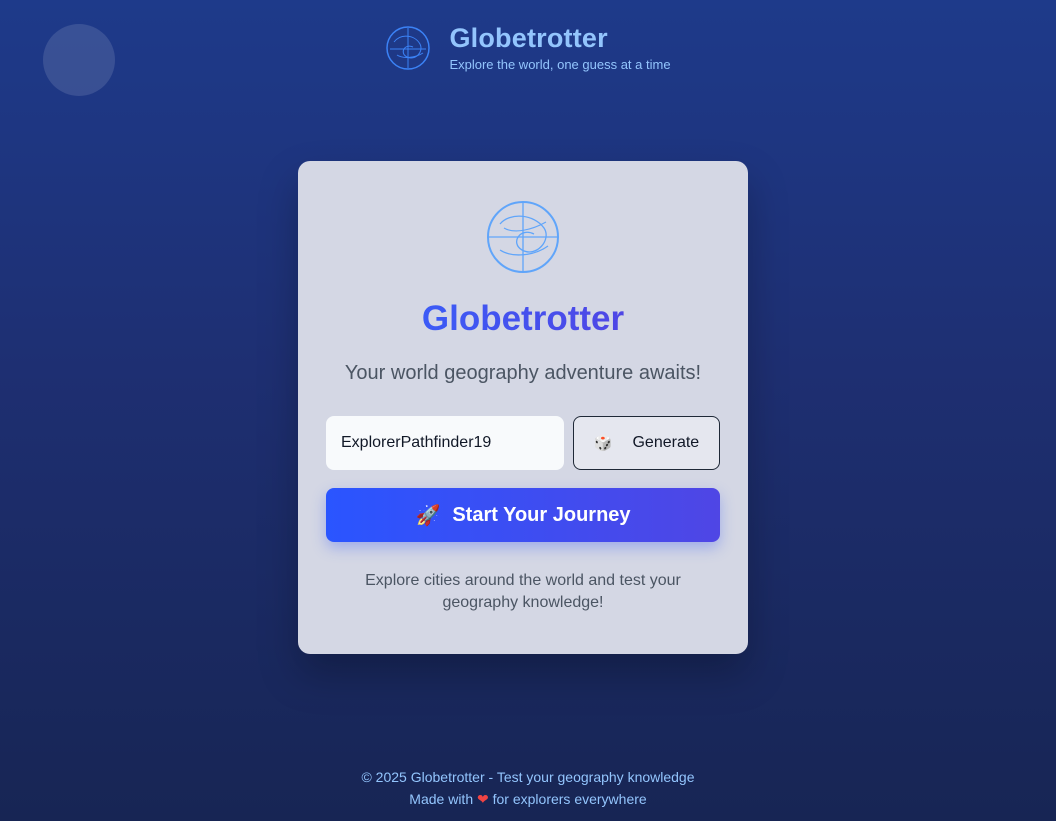 The height and width of the screenshot is (821, 1056). Describe the element at coordinates (445, 443) in the screenshot. I see `username-input` at that location.